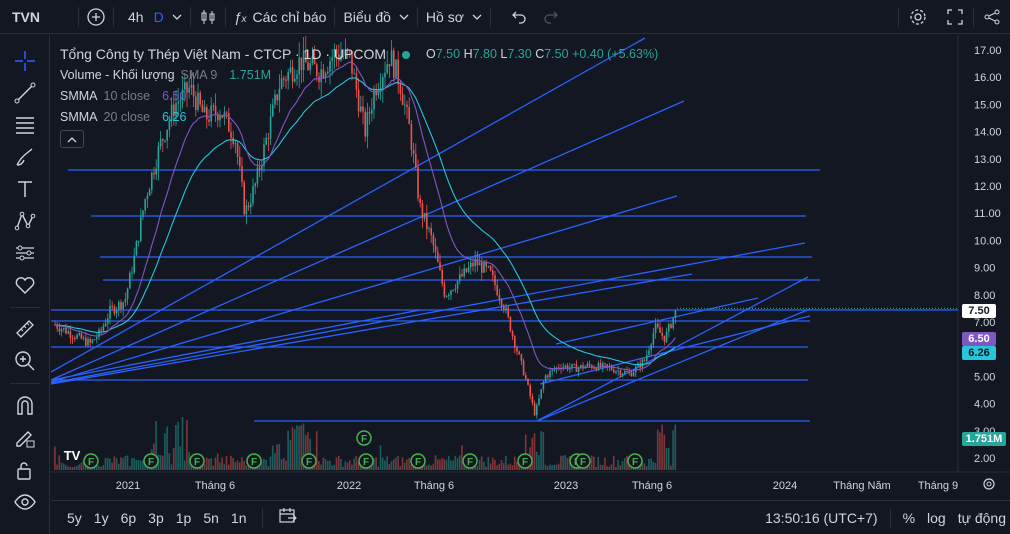 The height and width of the screenshot is (534, 1010). Describe the element at coordinates (936, 518) in the screenshot. I see `log-toggle: log` at that location.